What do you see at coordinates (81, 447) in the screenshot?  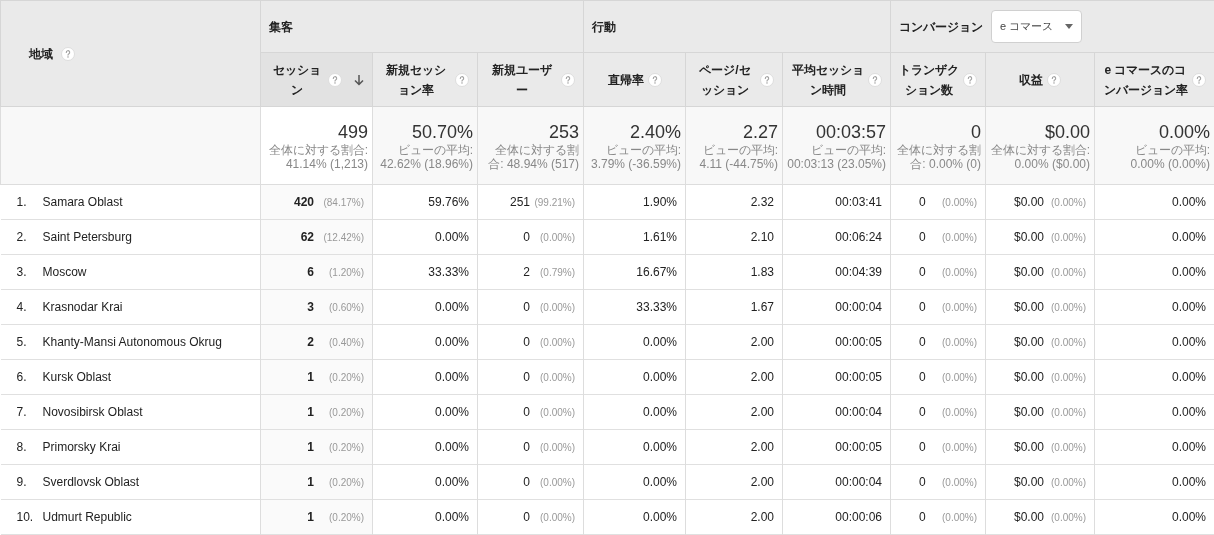 I see `region-link: Primorsky Krai` at bounding box center [81, 447].